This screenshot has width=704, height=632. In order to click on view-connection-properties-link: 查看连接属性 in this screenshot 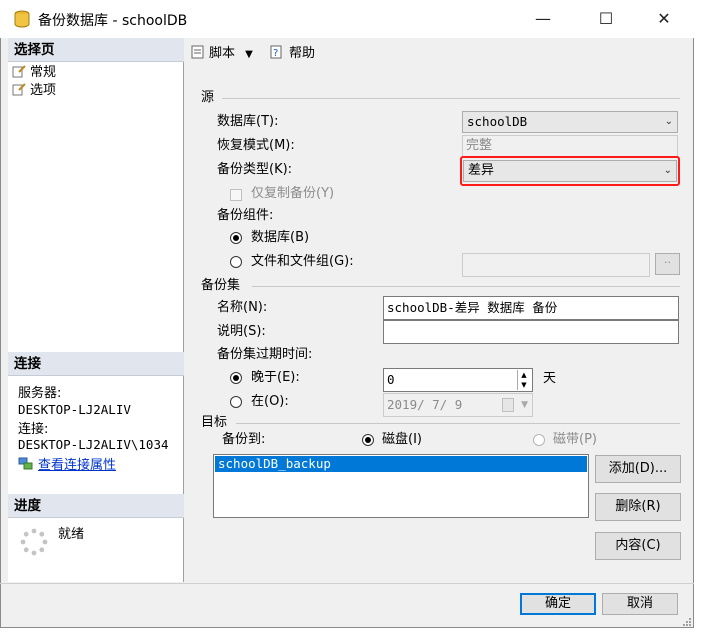, I will do `click(67, 466)`.